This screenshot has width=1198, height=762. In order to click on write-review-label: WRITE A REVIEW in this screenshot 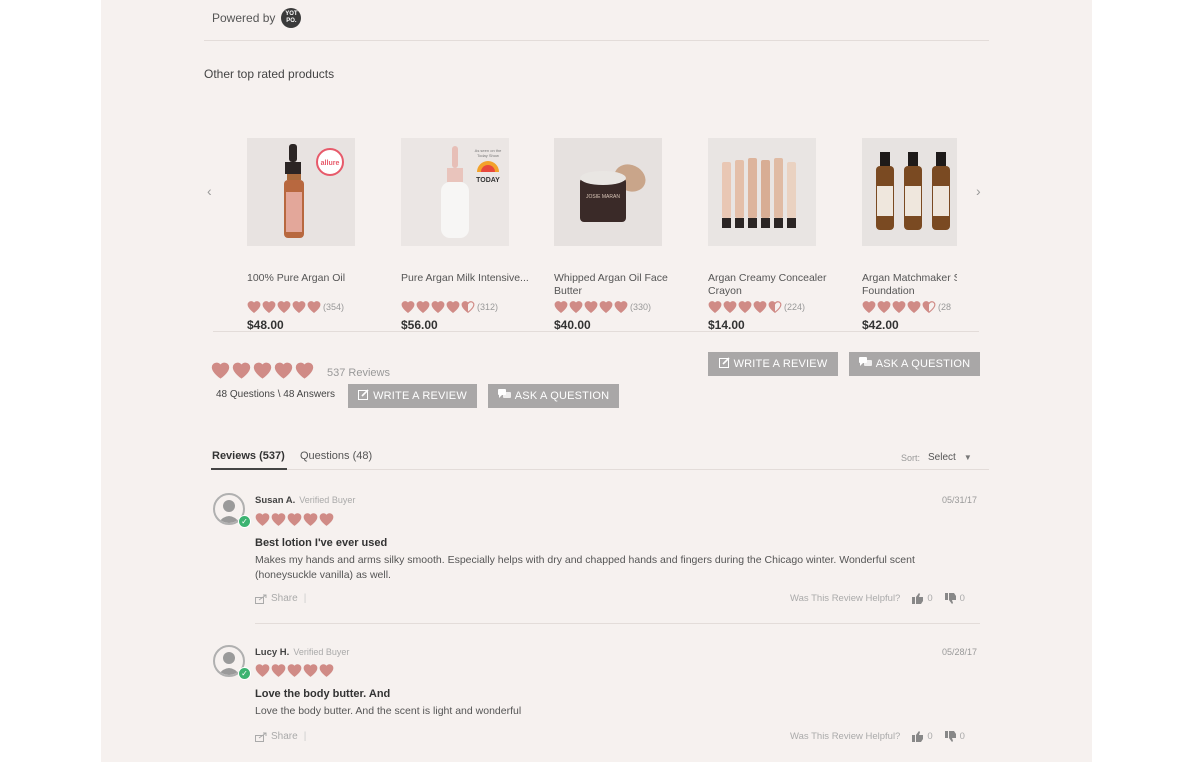, I will do `click(780, 364)`.